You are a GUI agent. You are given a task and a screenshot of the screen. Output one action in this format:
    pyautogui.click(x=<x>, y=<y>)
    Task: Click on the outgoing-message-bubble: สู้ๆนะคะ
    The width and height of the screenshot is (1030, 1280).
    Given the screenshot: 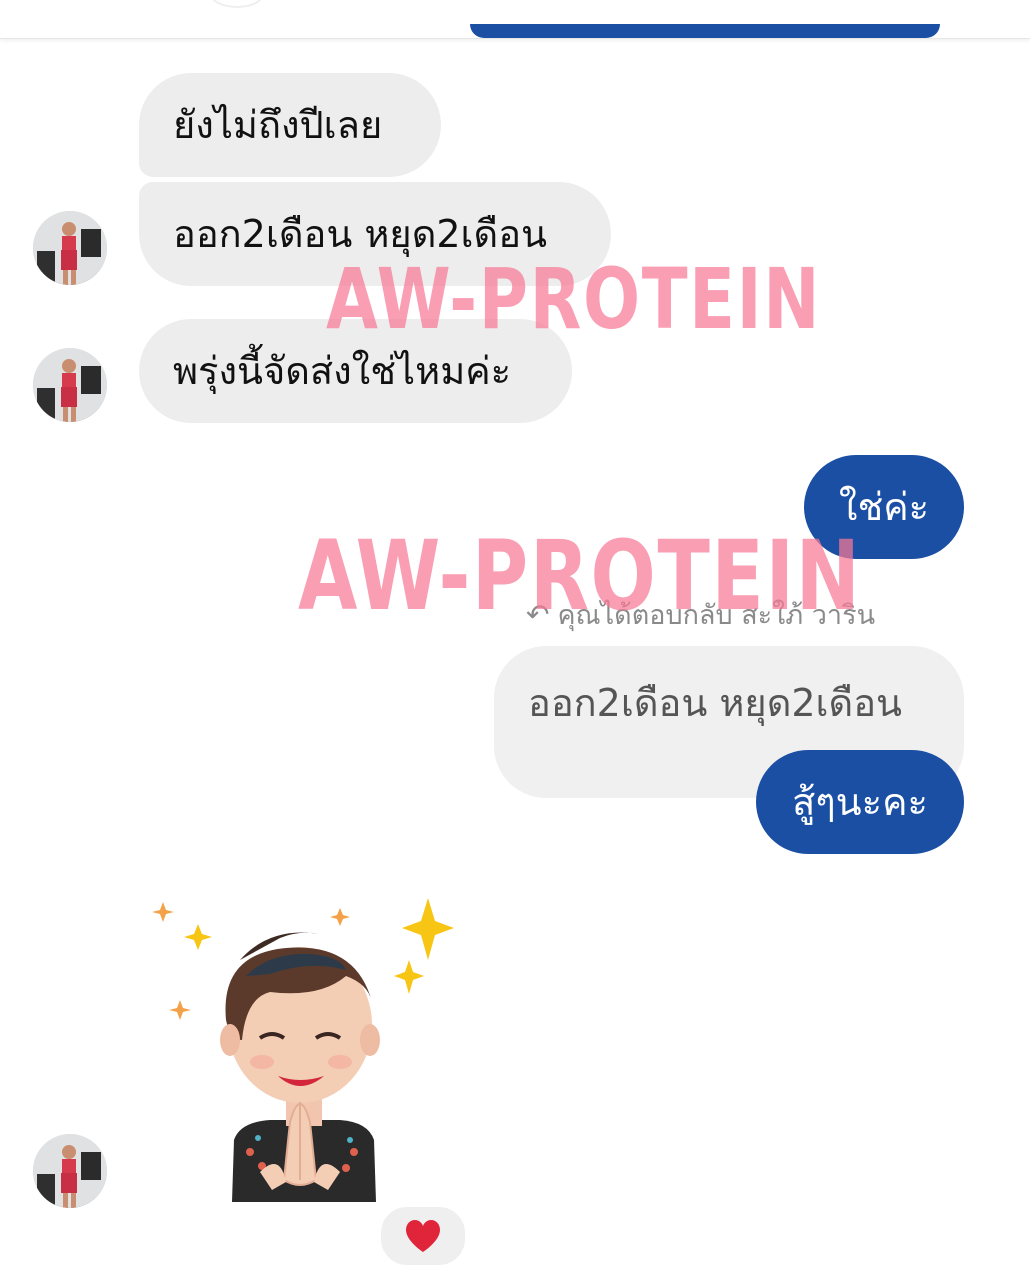 What is the action you would take?
    pyautogui.click(x=860, y=802)
    